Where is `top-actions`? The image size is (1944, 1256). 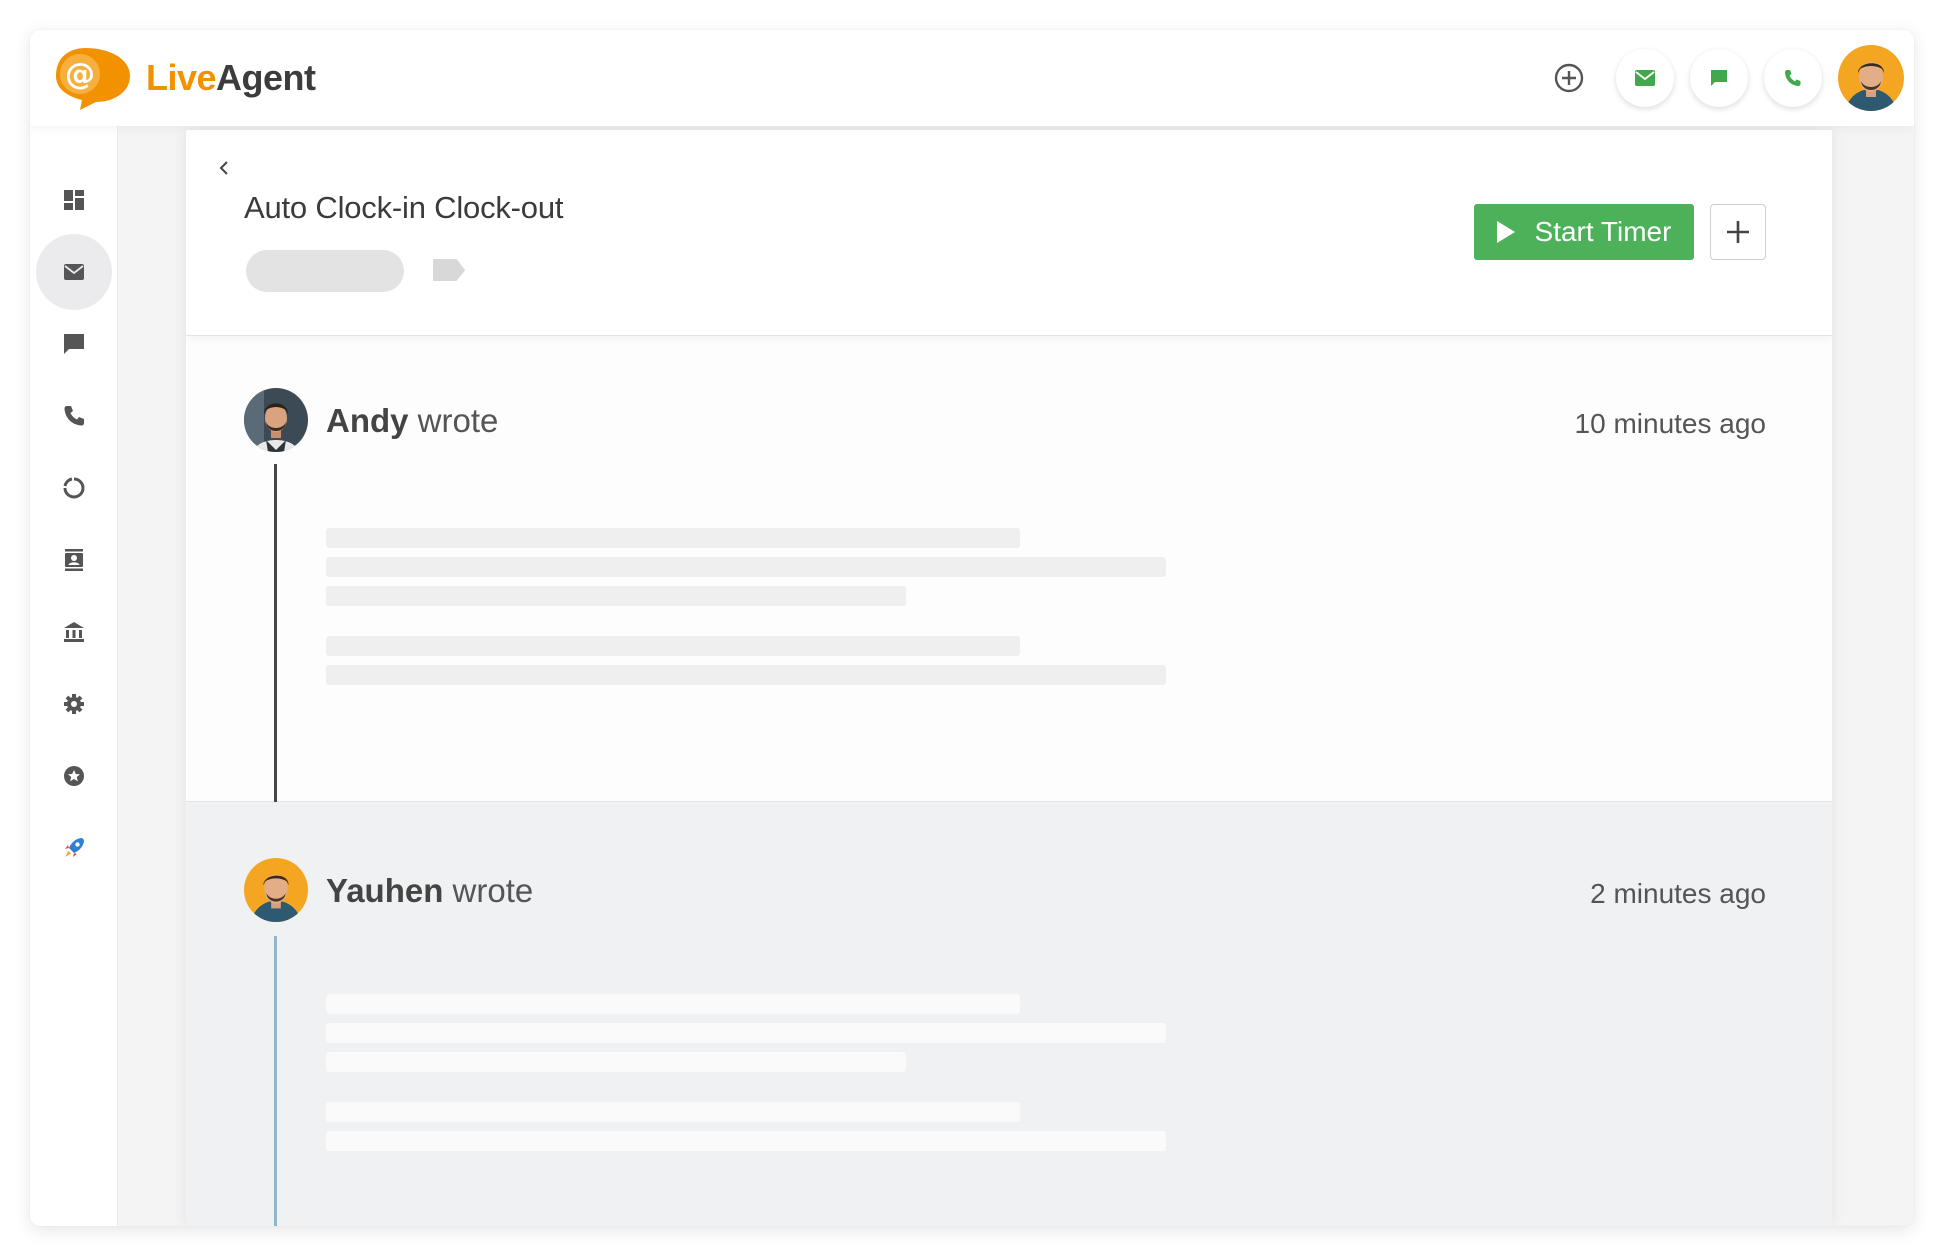 top-actions is located at coordinates (1726, 78).